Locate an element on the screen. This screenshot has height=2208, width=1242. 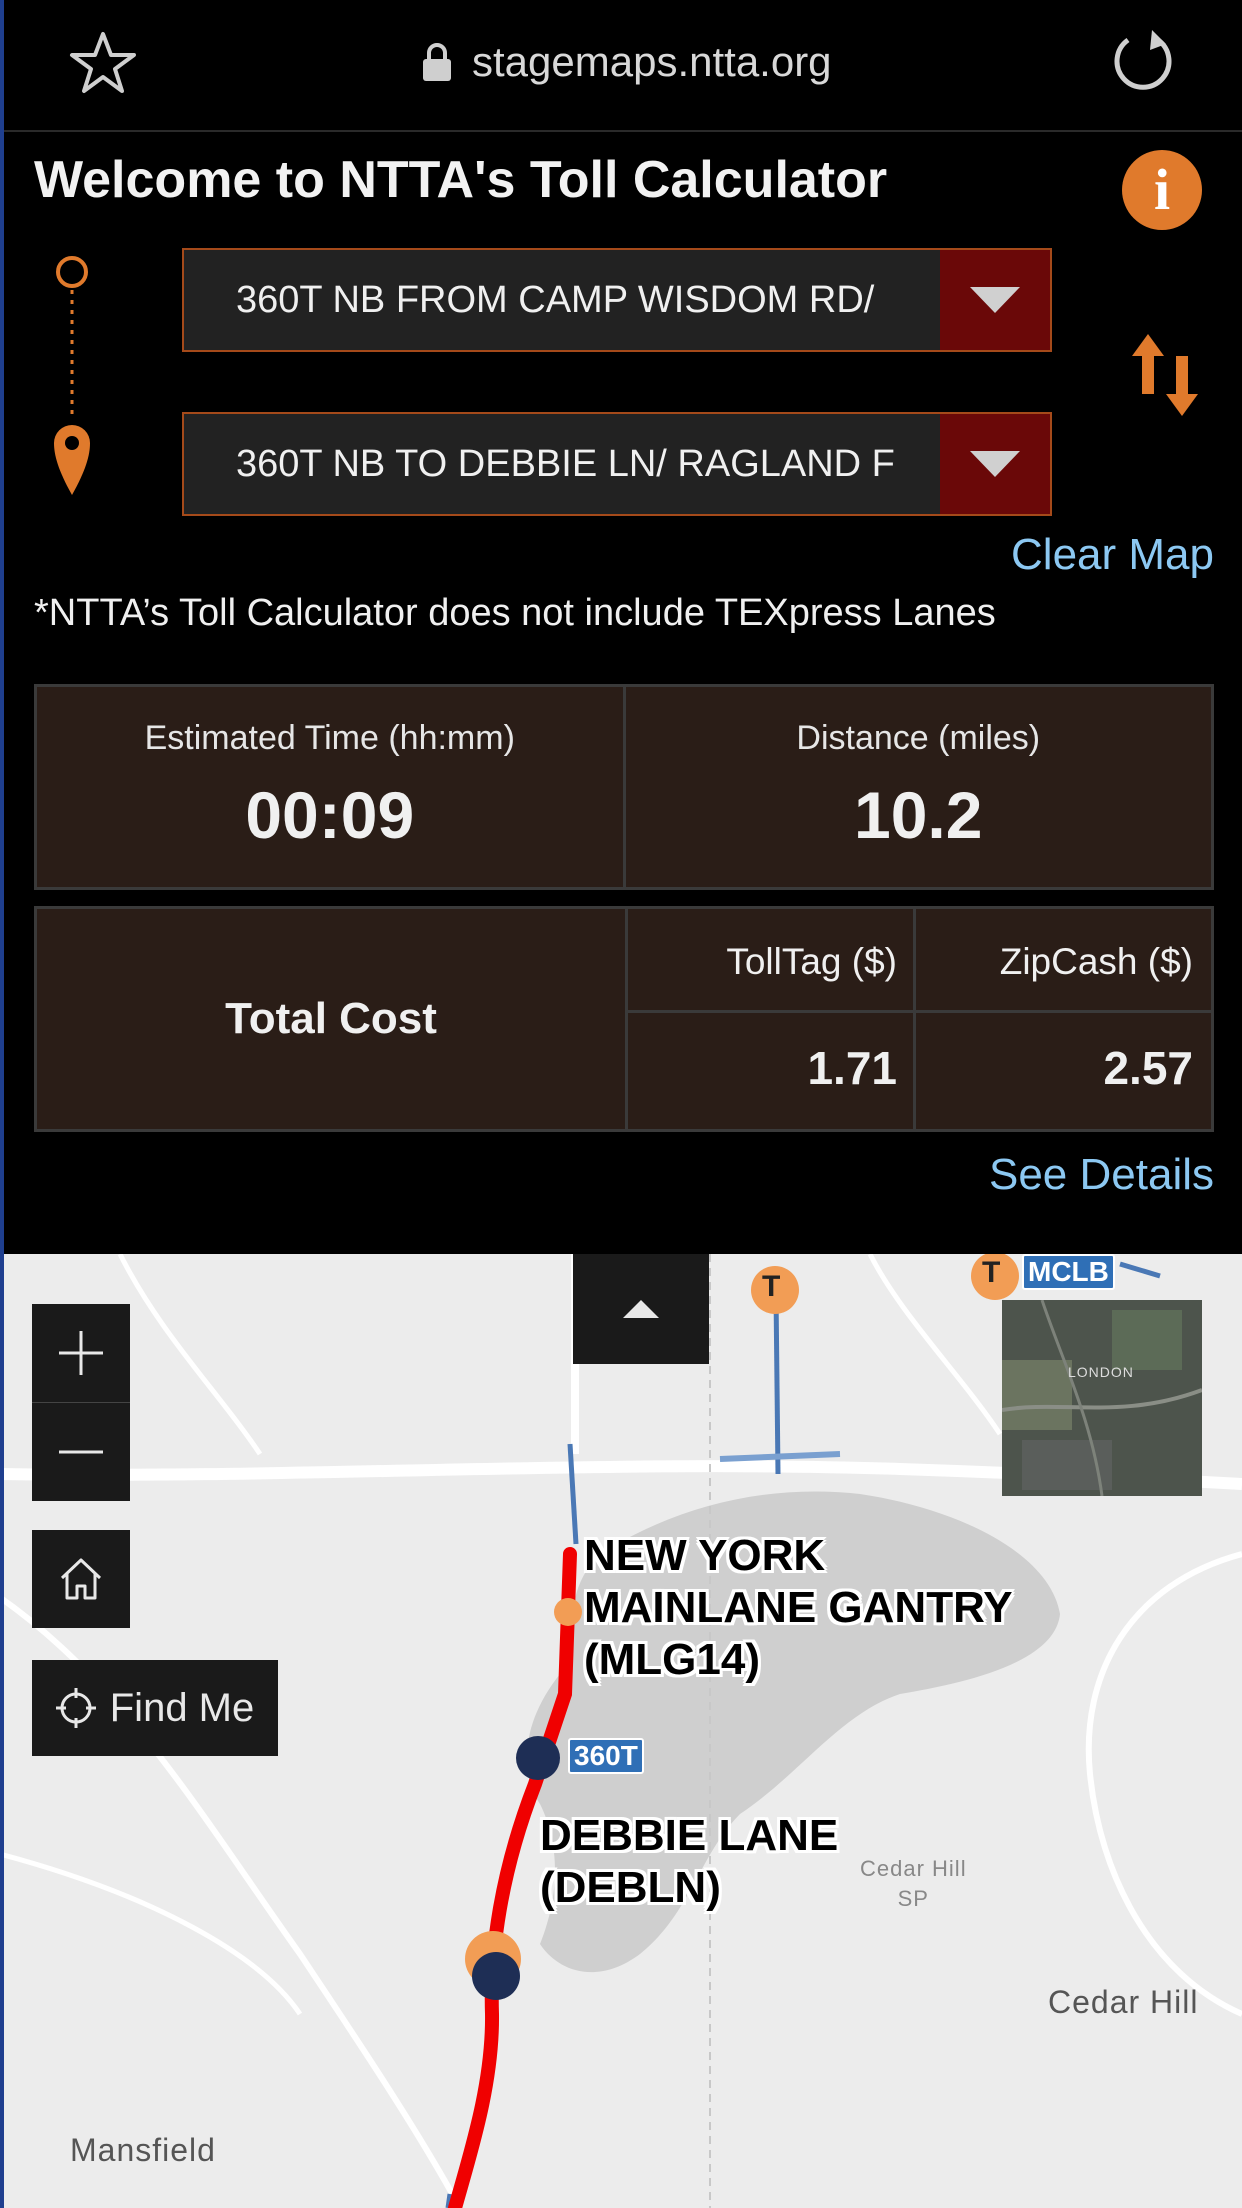
gantry-label-debln: DEBBIE LANE (DEBLN) is located at coordinates (689, 1862).